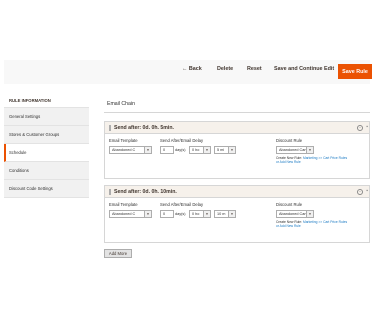 The height and width of the screenshot is (328, 374). I want to click on section-title: Email Chain, so click(121, 104).